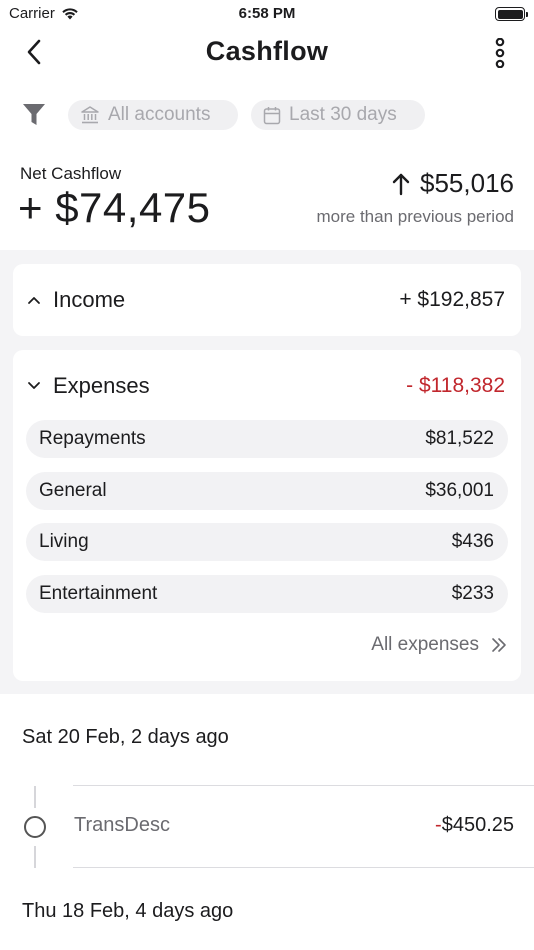  What do you see at coordinates (343, 114) in the screenshot?
I see `date-range-filter-label: Last 30 days` at bounding box center [343, 114].